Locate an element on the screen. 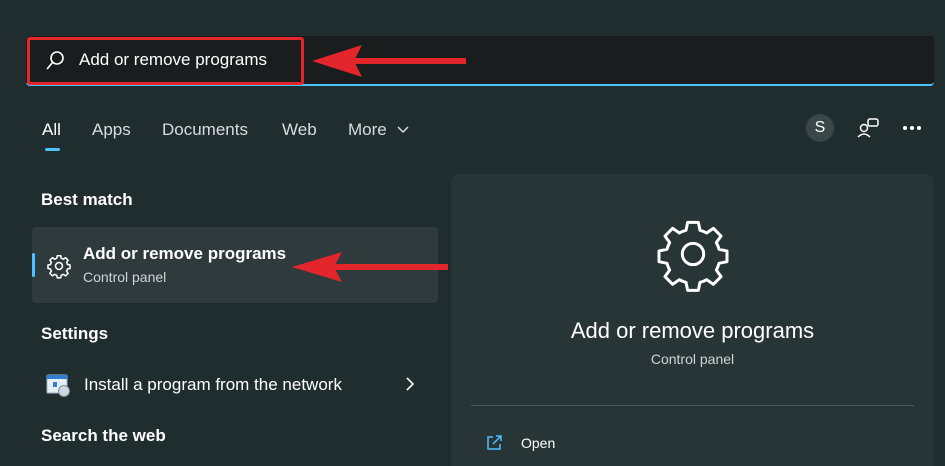 Image resolution: width=945 pixels, height=466 pixels. preview-title: Add or remove programs is located at coordinates (692, 330).